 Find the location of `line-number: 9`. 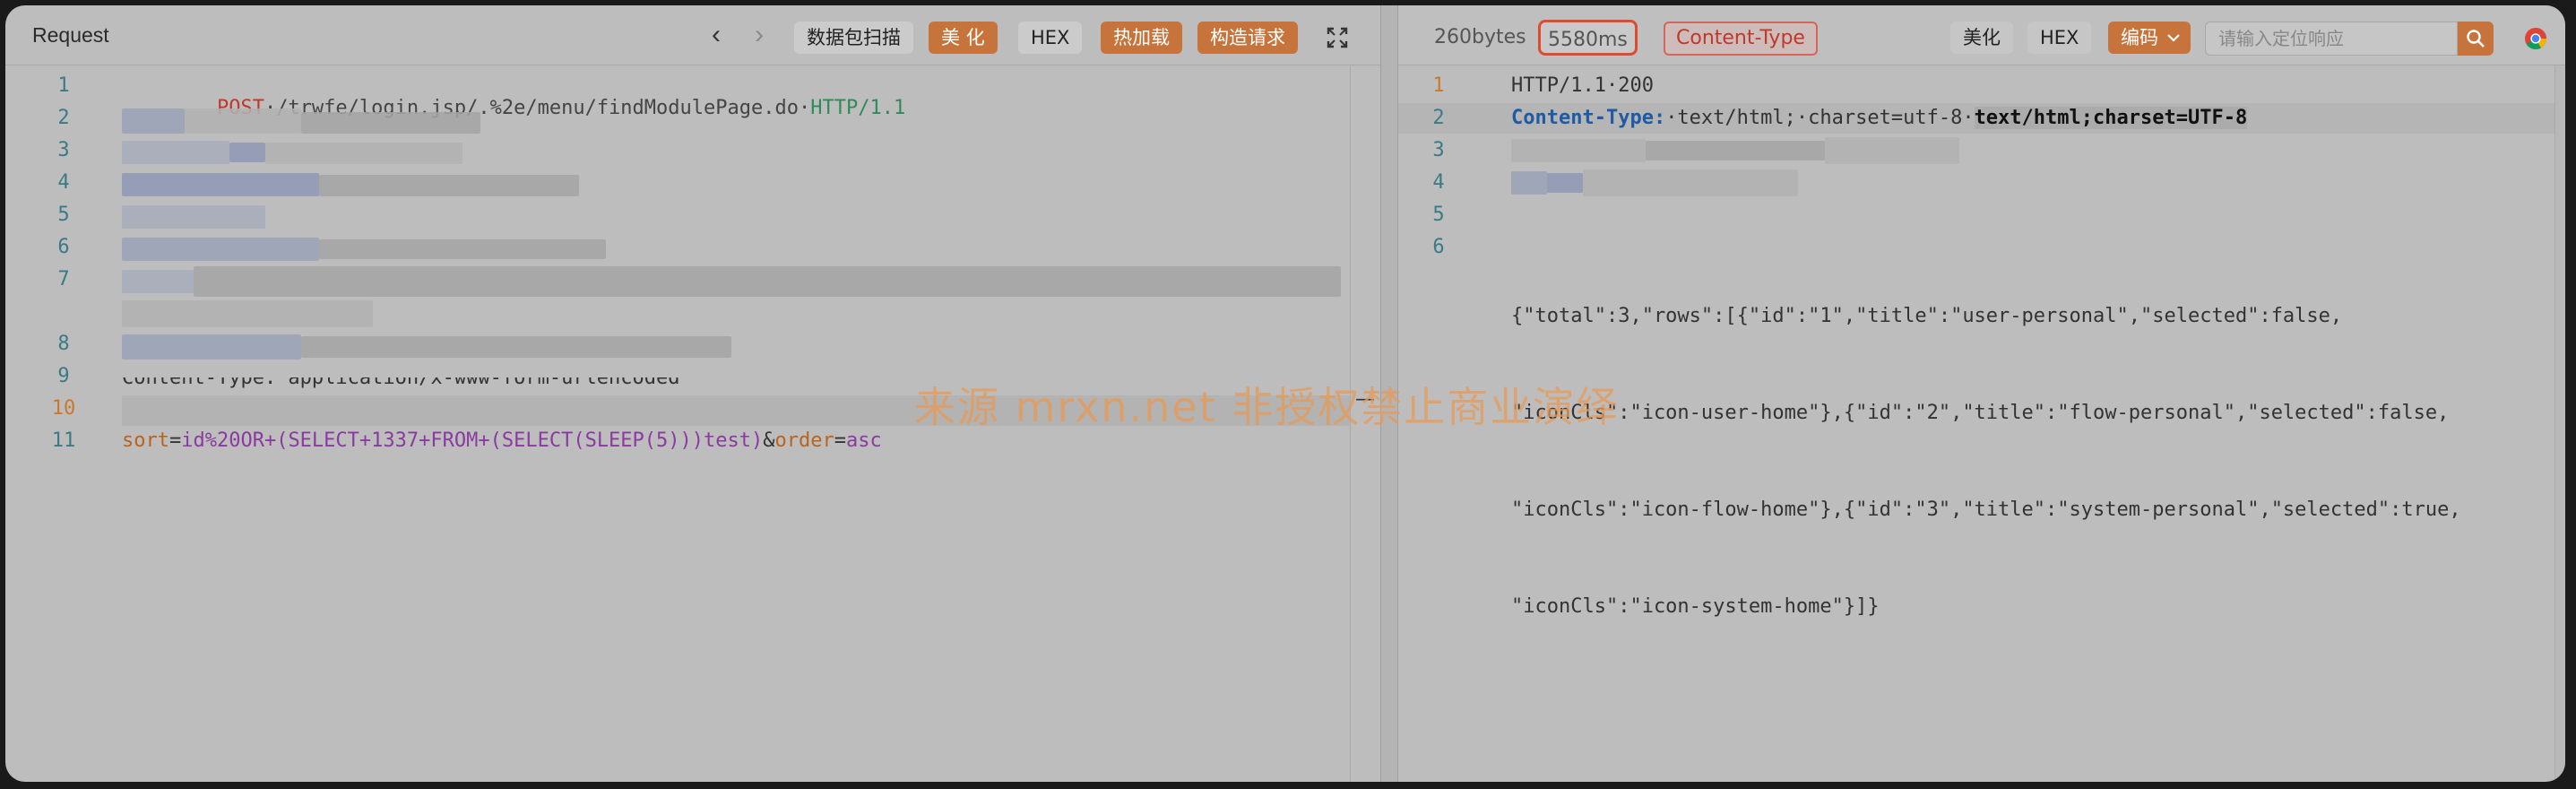

line-number: 9 is located at coordinates (63, 376).